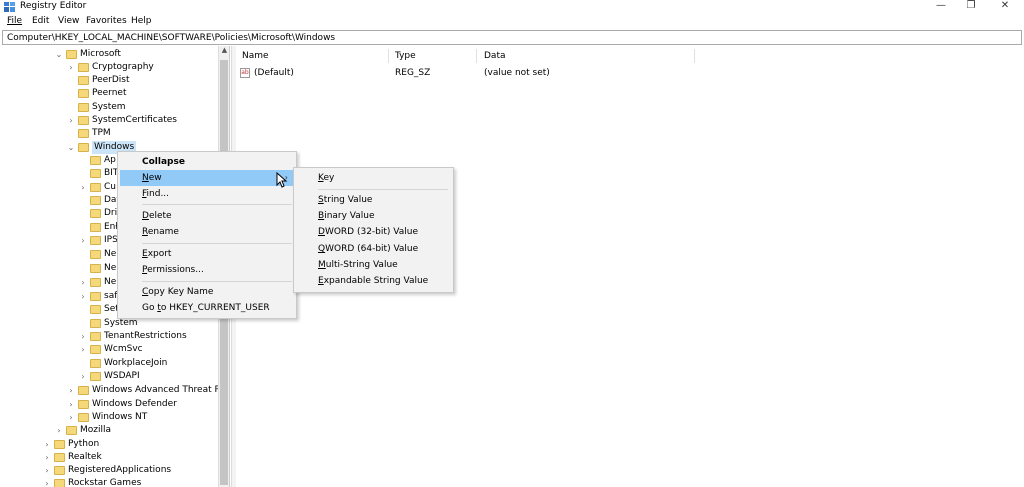 This screenshot has height=487, width=1024. Describe the element at coordinates (512, 7) in the screenshot. I see `title-bar: Registry Editor — ❐ ✕` at that location.